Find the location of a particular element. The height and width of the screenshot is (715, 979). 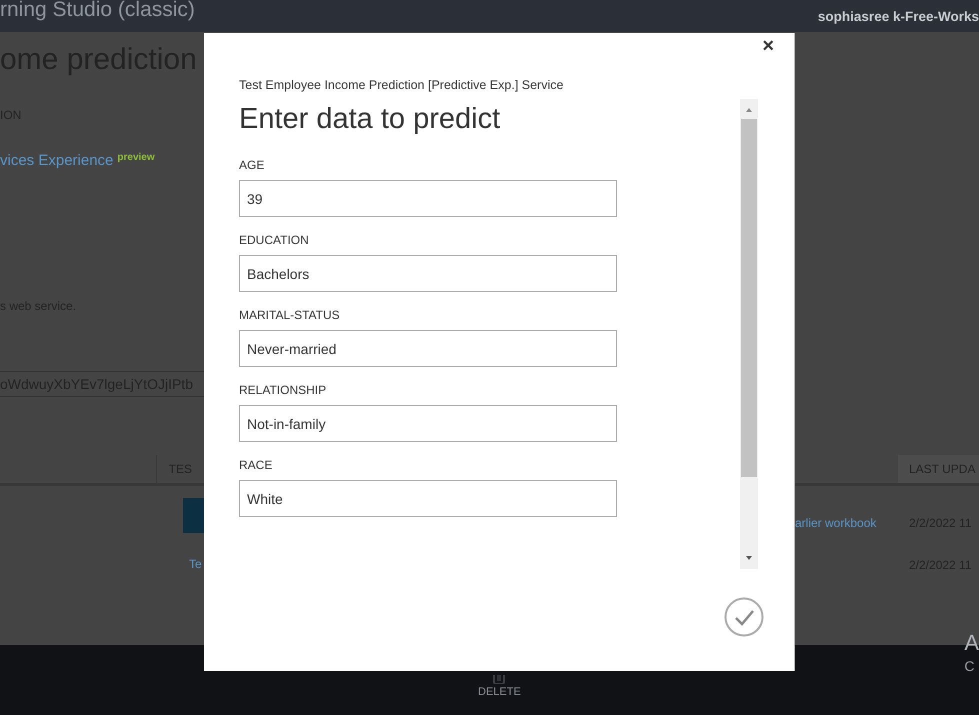

dialog-title: Enter data to predict is located at coordinates (370, 119).